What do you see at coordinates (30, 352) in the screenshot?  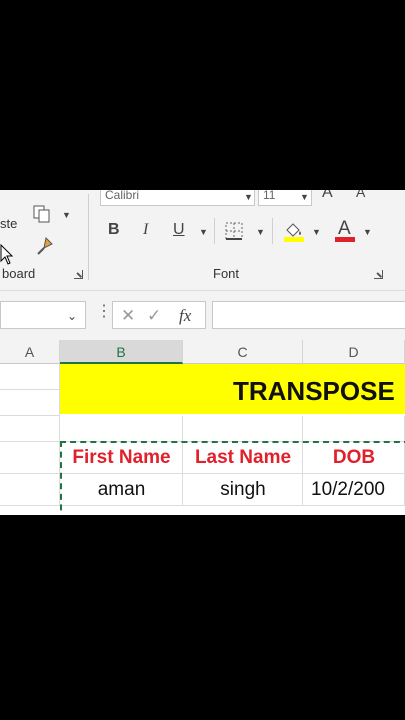 I see `column-header-a: A` at bounding box center [30, 352].